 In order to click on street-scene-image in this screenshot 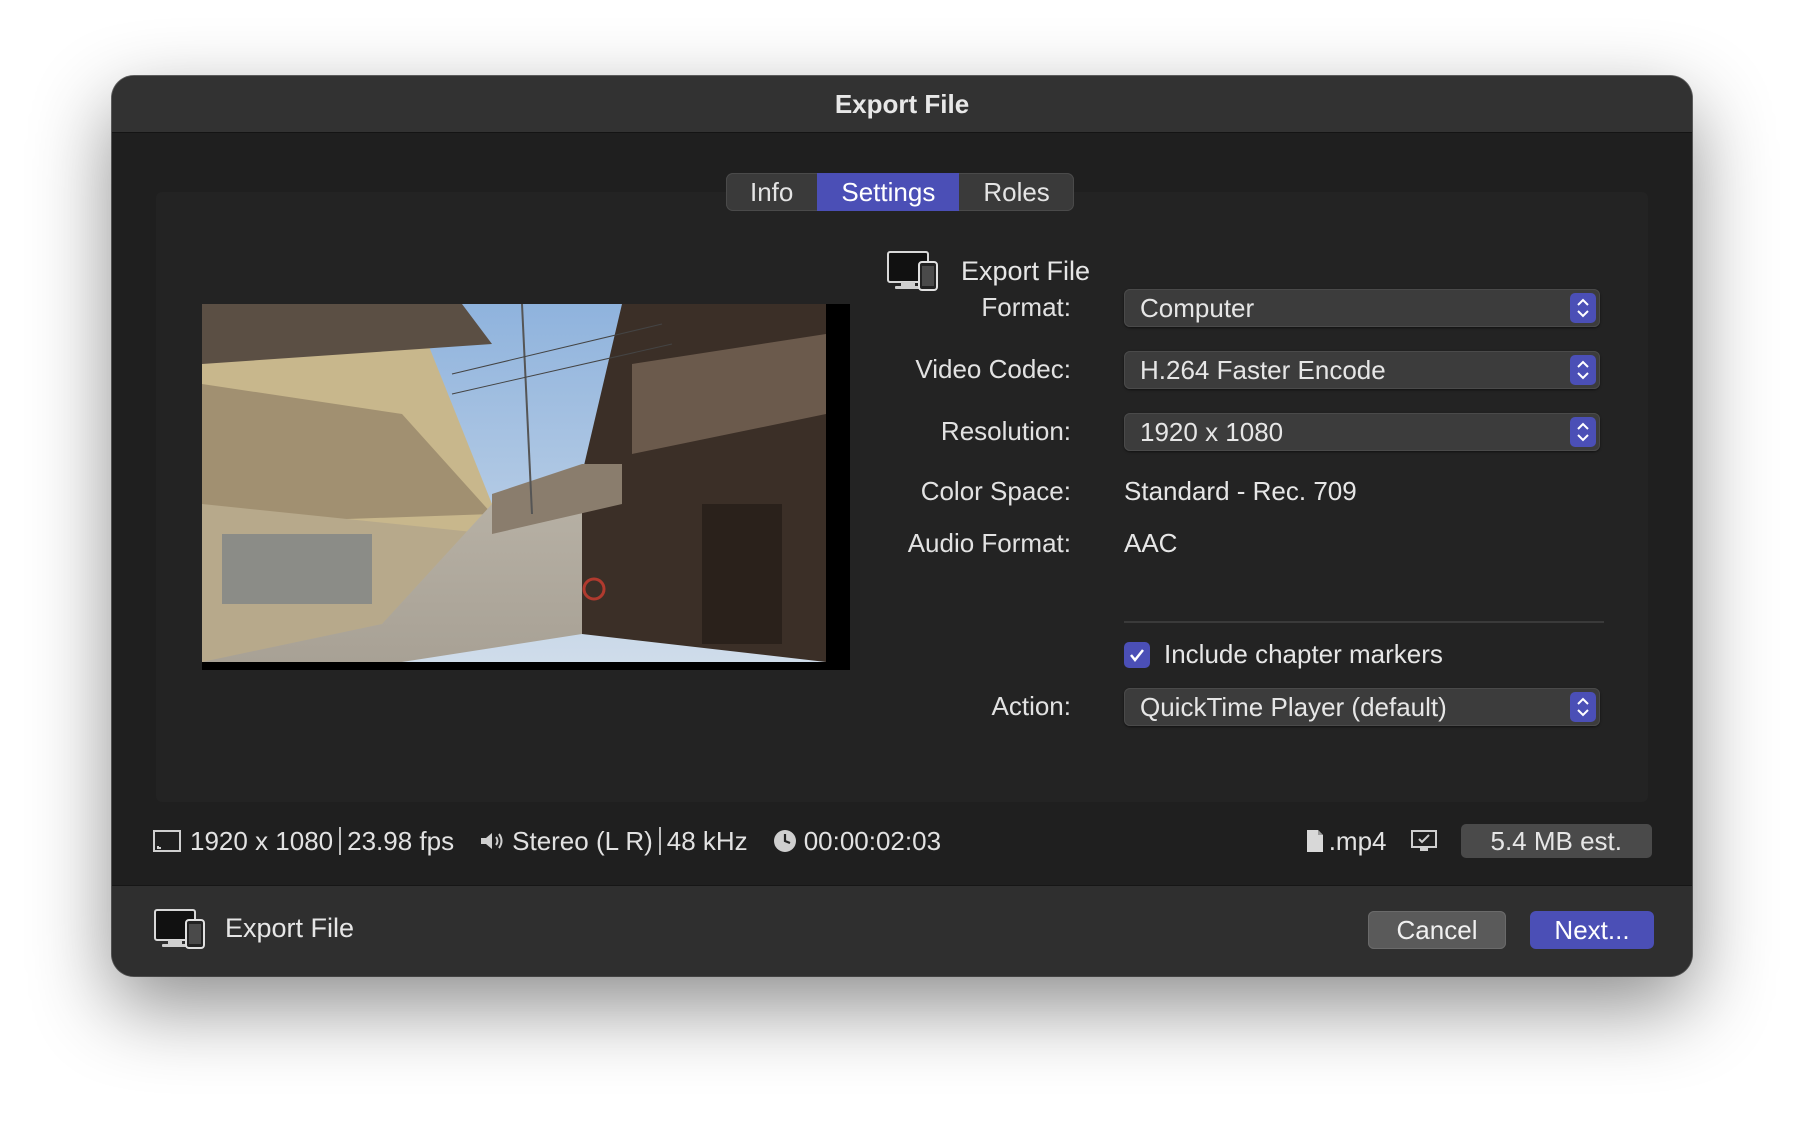, I will do `click(526, 487)`.